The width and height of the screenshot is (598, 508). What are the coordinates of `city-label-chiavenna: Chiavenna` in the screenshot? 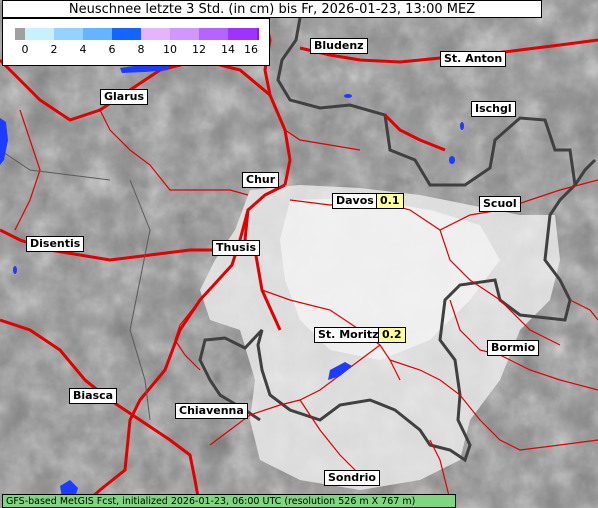 It's located at (211, 411).